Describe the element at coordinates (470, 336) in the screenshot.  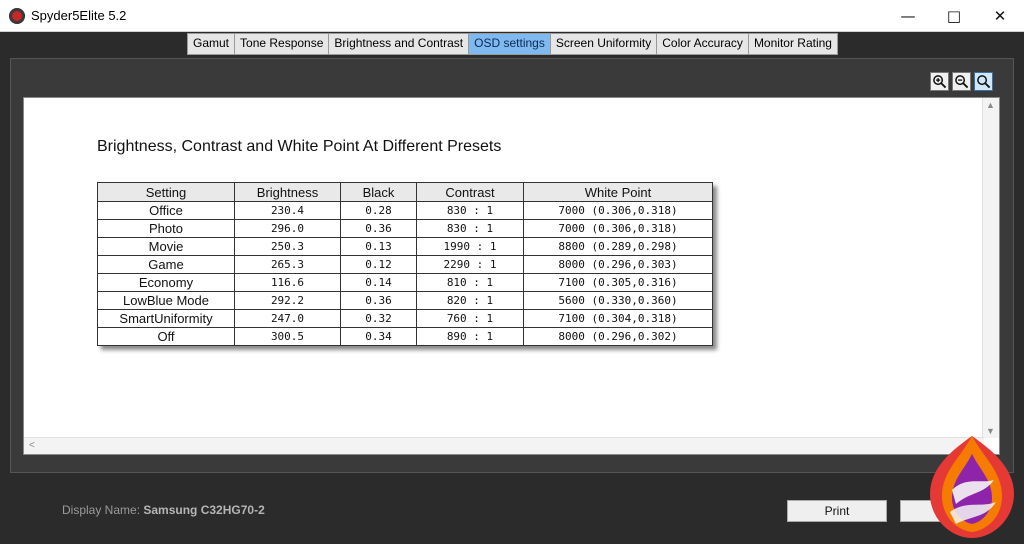
I see `cell-contrast: 890 : 1` at that location.